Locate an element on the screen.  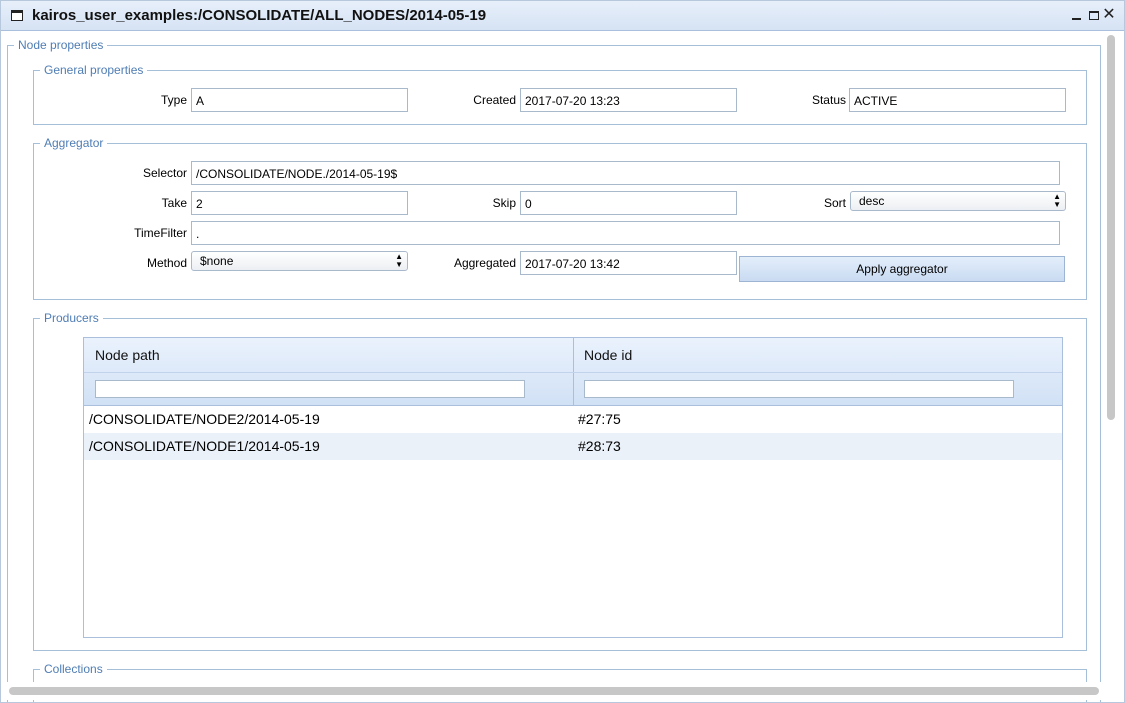
created-field: 2017-07-20 13:23 is located at coordinates (628, 100).